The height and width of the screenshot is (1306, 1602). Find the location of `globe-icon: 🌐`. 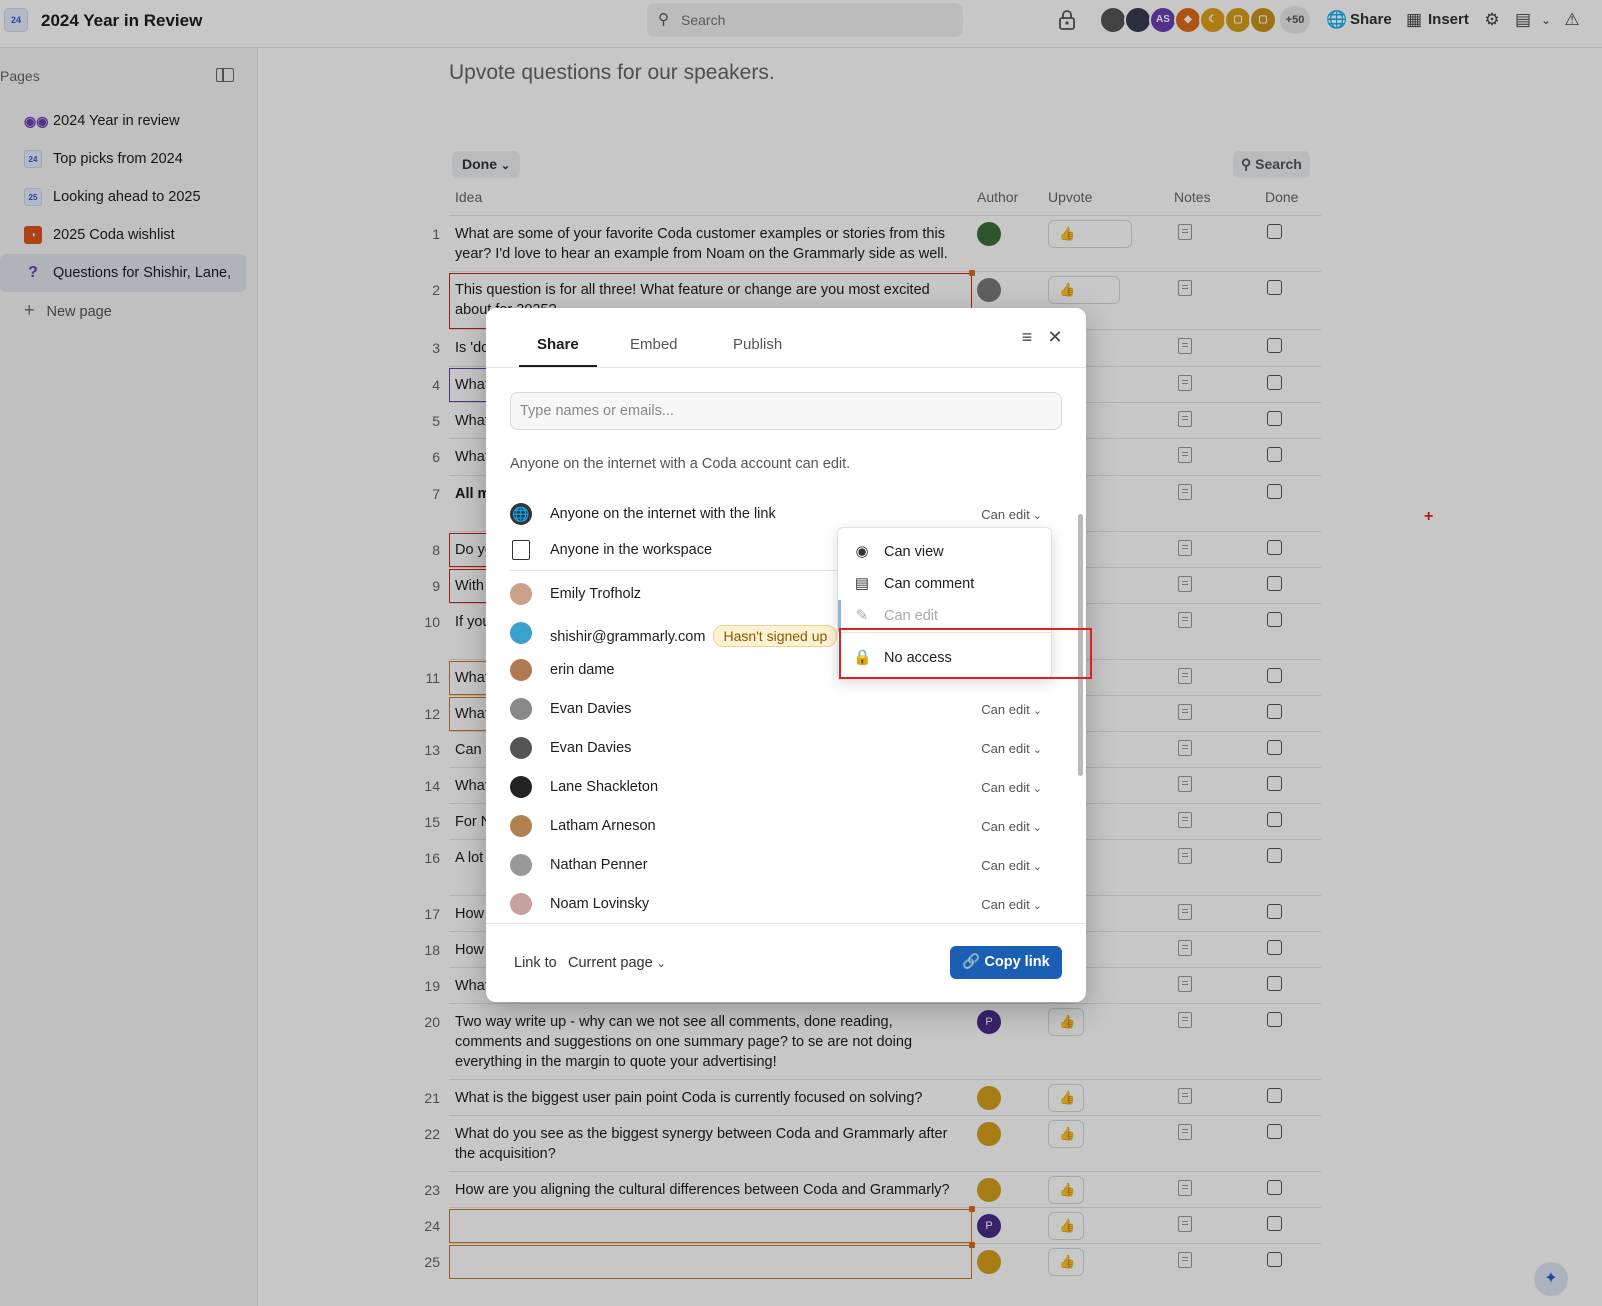

globe-icon: 🌐 is located at coordinates (521, 514).